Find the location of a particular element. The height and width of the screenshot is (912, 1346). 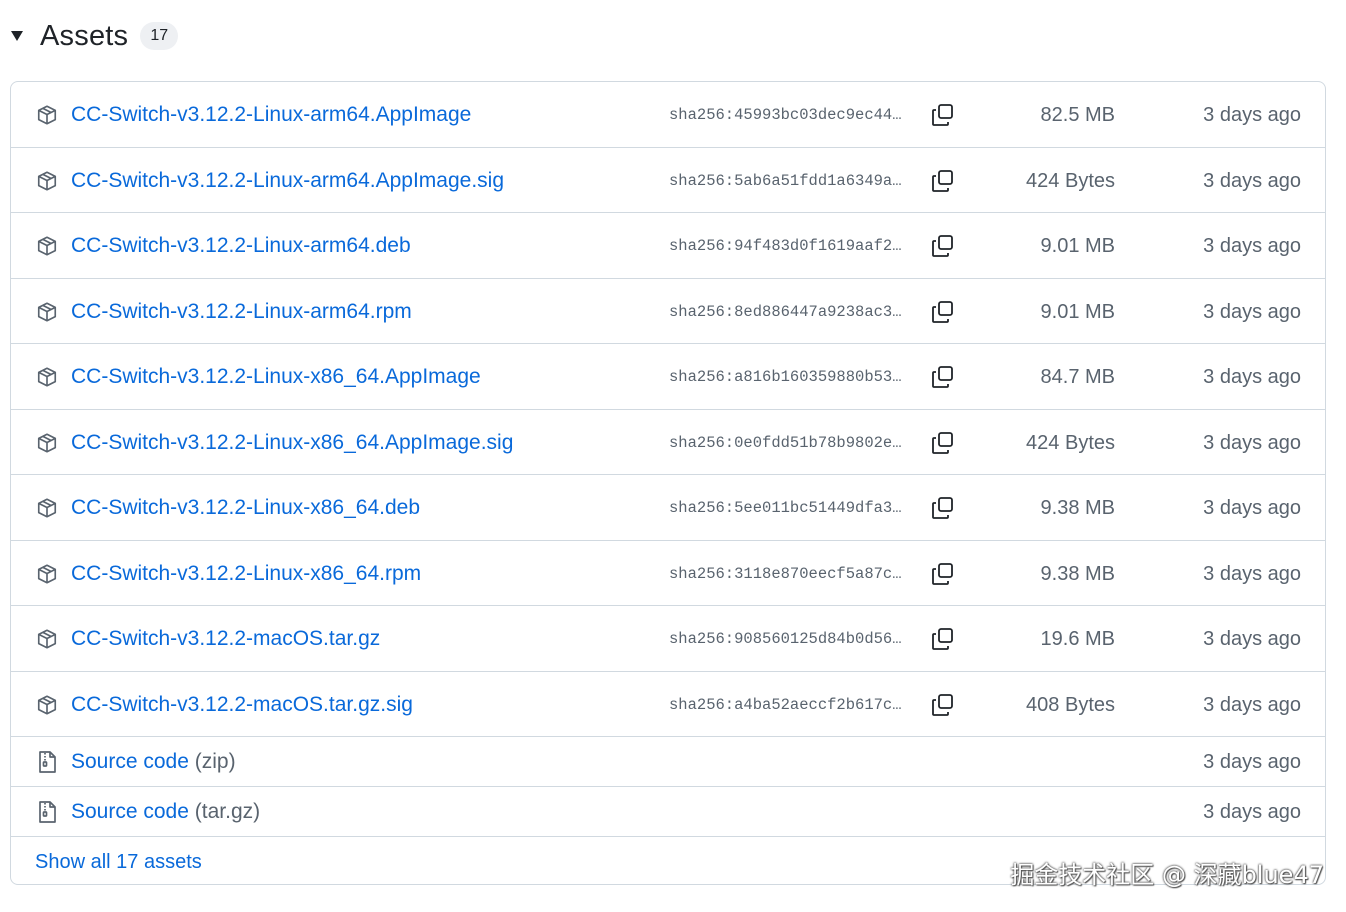

assets-header: Assets 17 is located at coordinates (93, 36).